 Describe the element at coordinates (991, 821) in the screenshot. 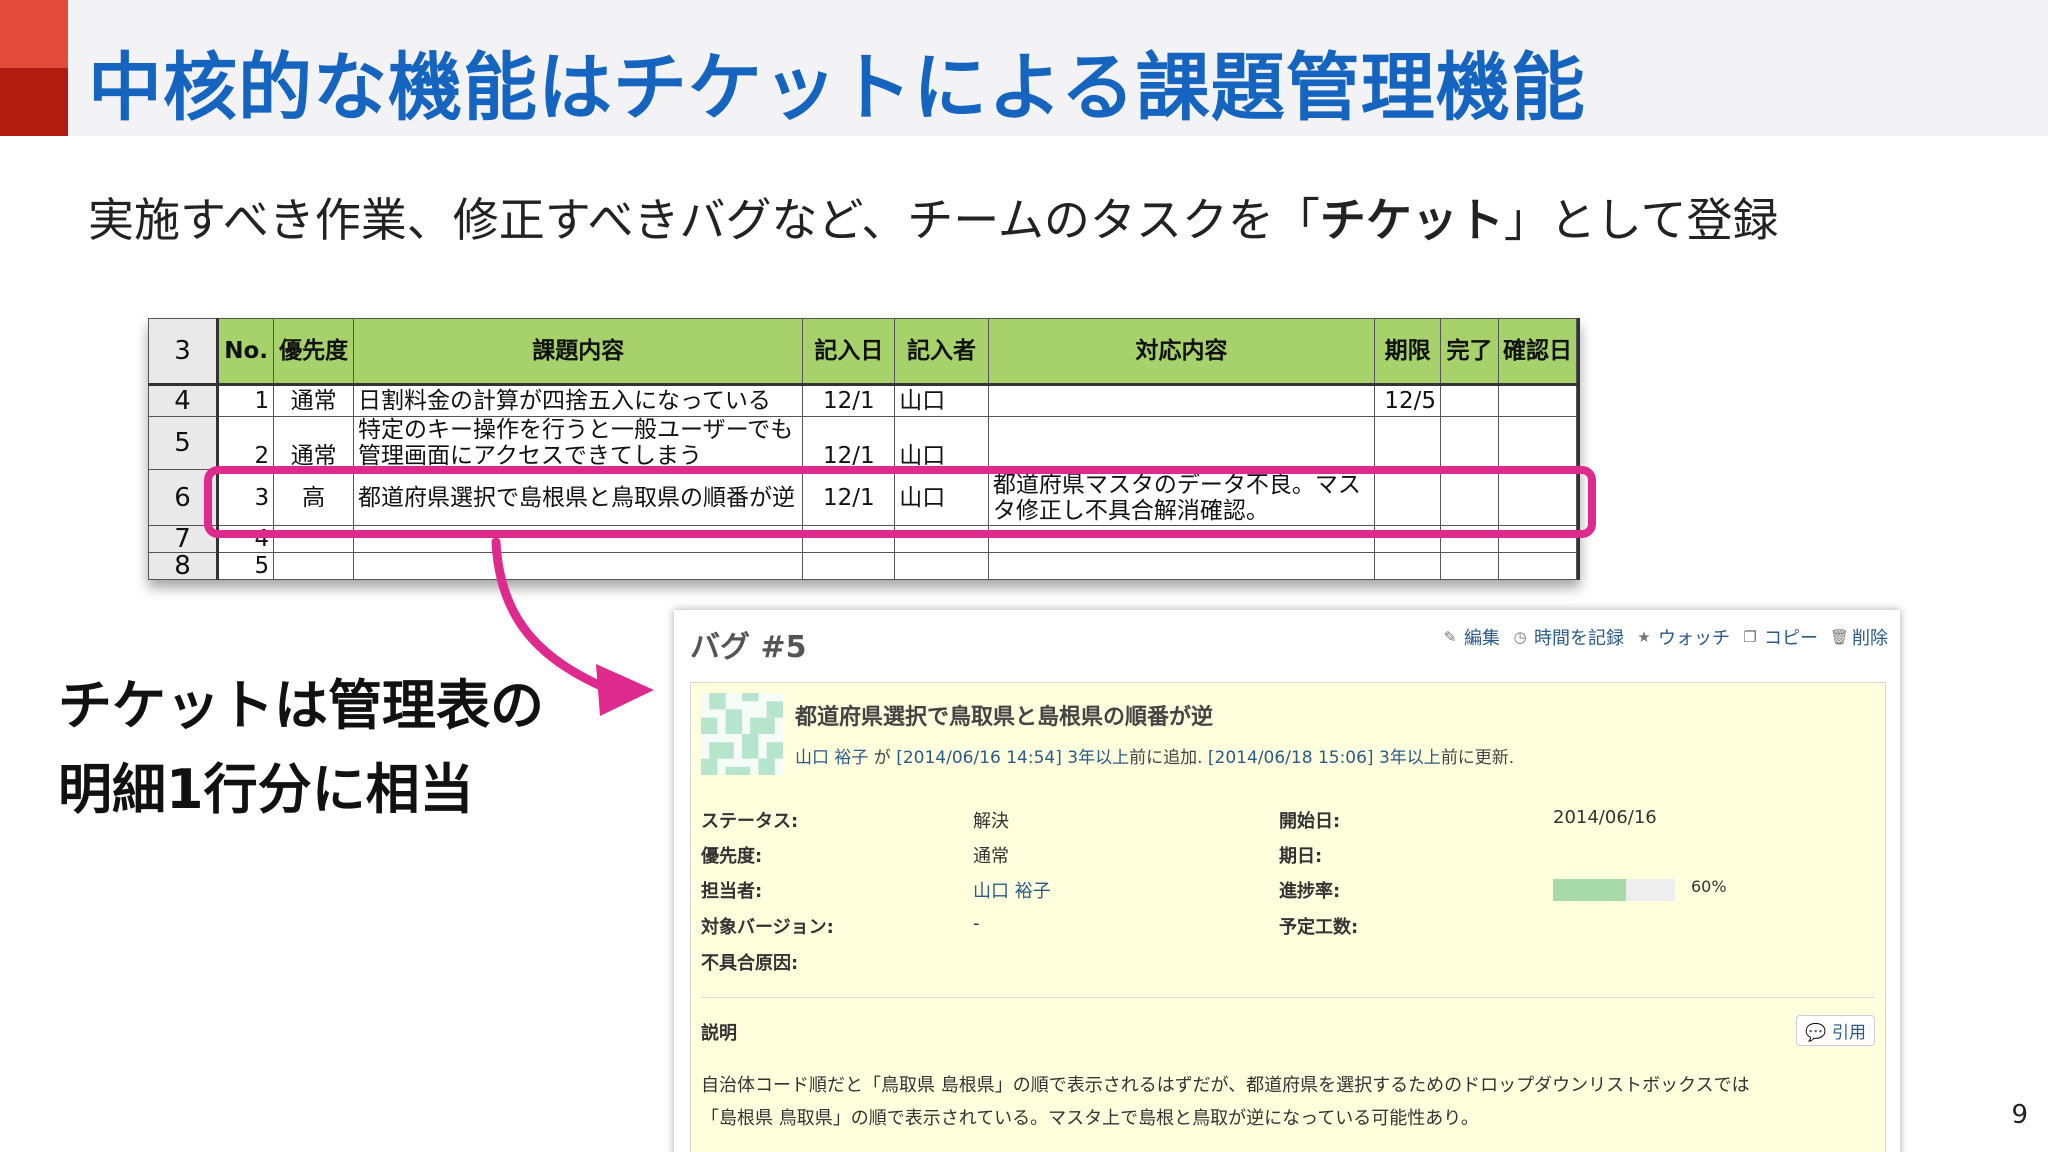

I see `status-value: 解決` at that location.